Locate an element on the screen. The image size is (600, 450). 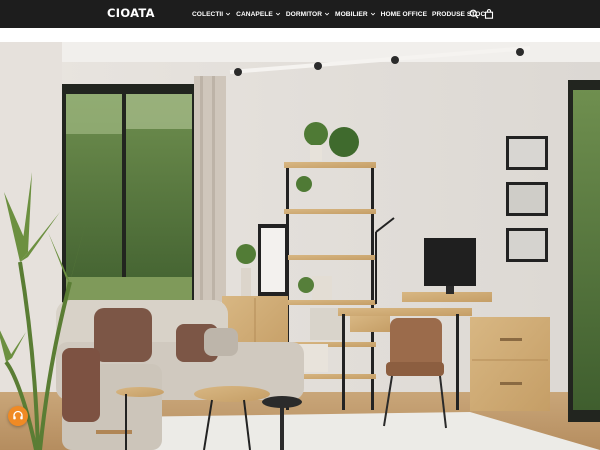
nav-item-label: CANAPELE is located at coordinates (254, 14).